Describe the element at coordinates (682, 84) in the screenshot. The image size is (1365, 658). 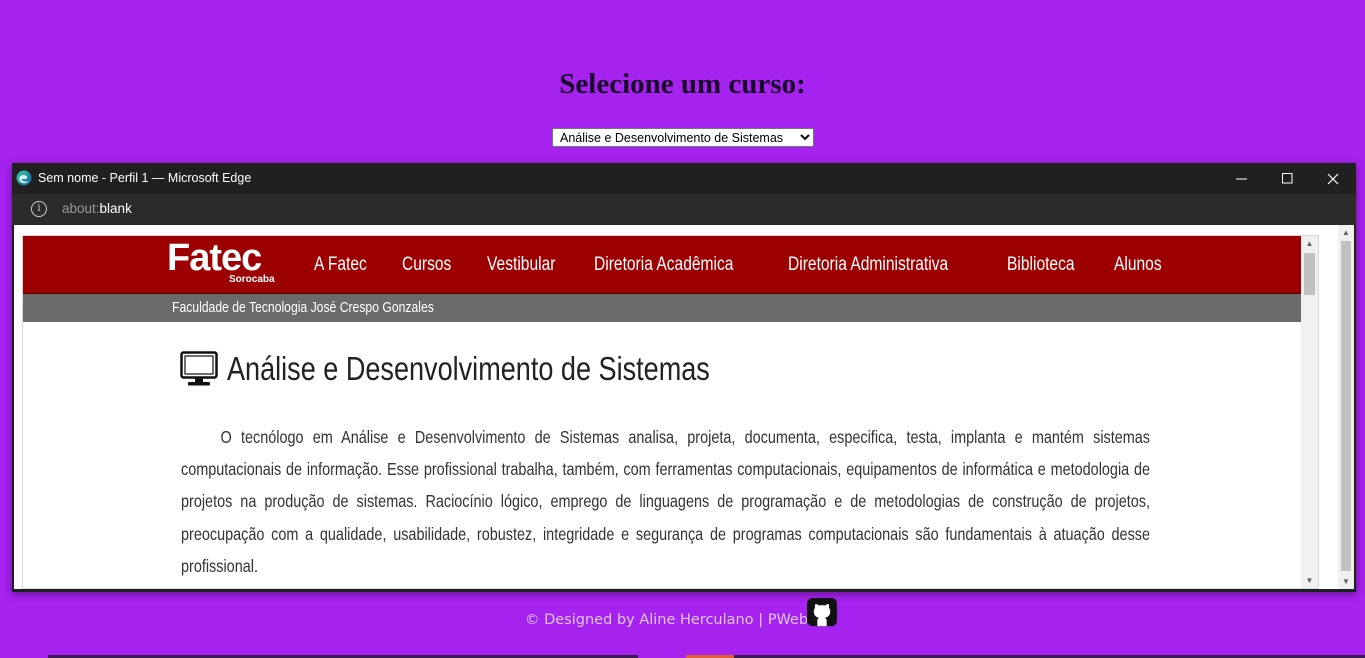
I see `page-title: Selecione um curso:` at that location.